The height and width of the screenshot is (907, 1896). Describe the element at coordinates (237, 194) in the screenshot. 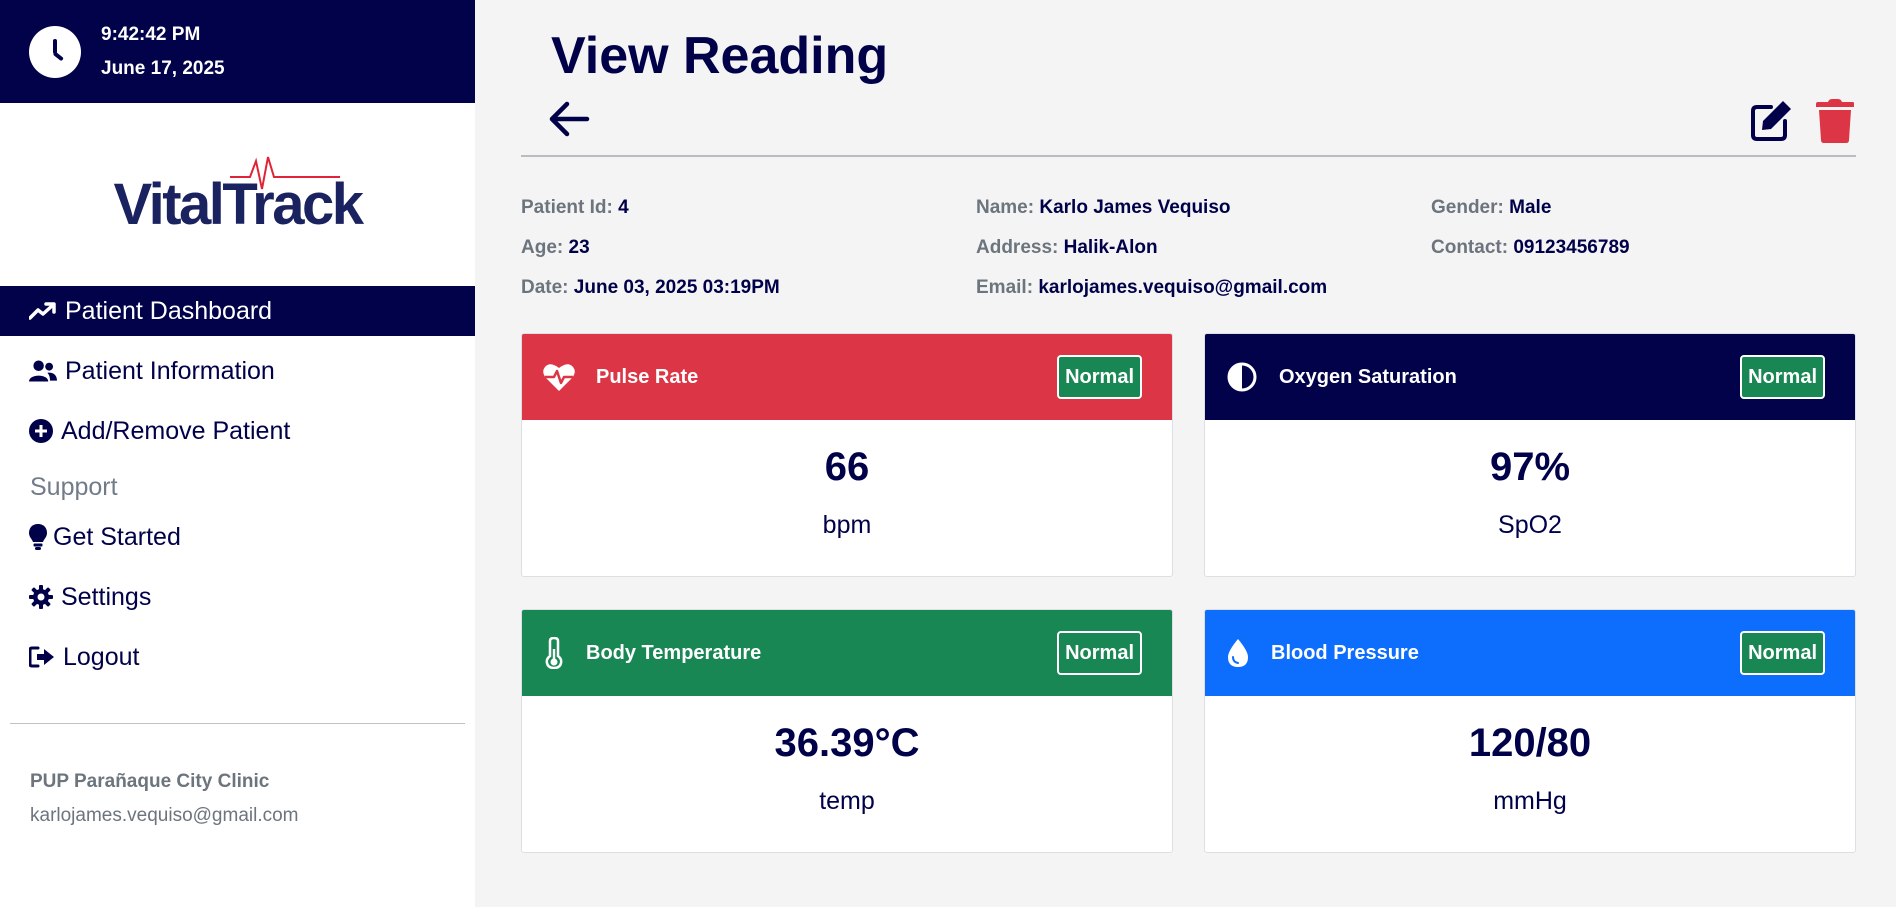

I see `vitaltrack-logo: VitalTrack` at that location.